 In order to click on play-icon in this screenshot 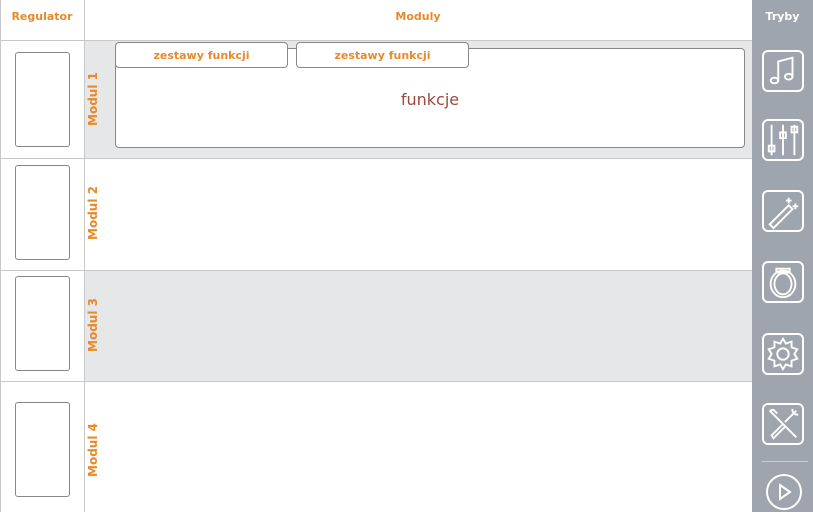, I will do `click(784, 492)`.